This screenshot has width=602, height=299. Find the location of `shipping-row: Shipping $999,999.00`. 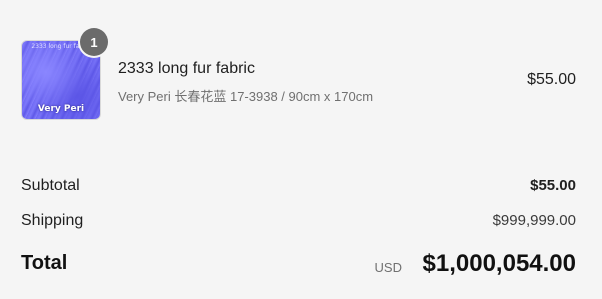

shipping-row: Shipping $999,999.00 is located at coordinates (298, 224).